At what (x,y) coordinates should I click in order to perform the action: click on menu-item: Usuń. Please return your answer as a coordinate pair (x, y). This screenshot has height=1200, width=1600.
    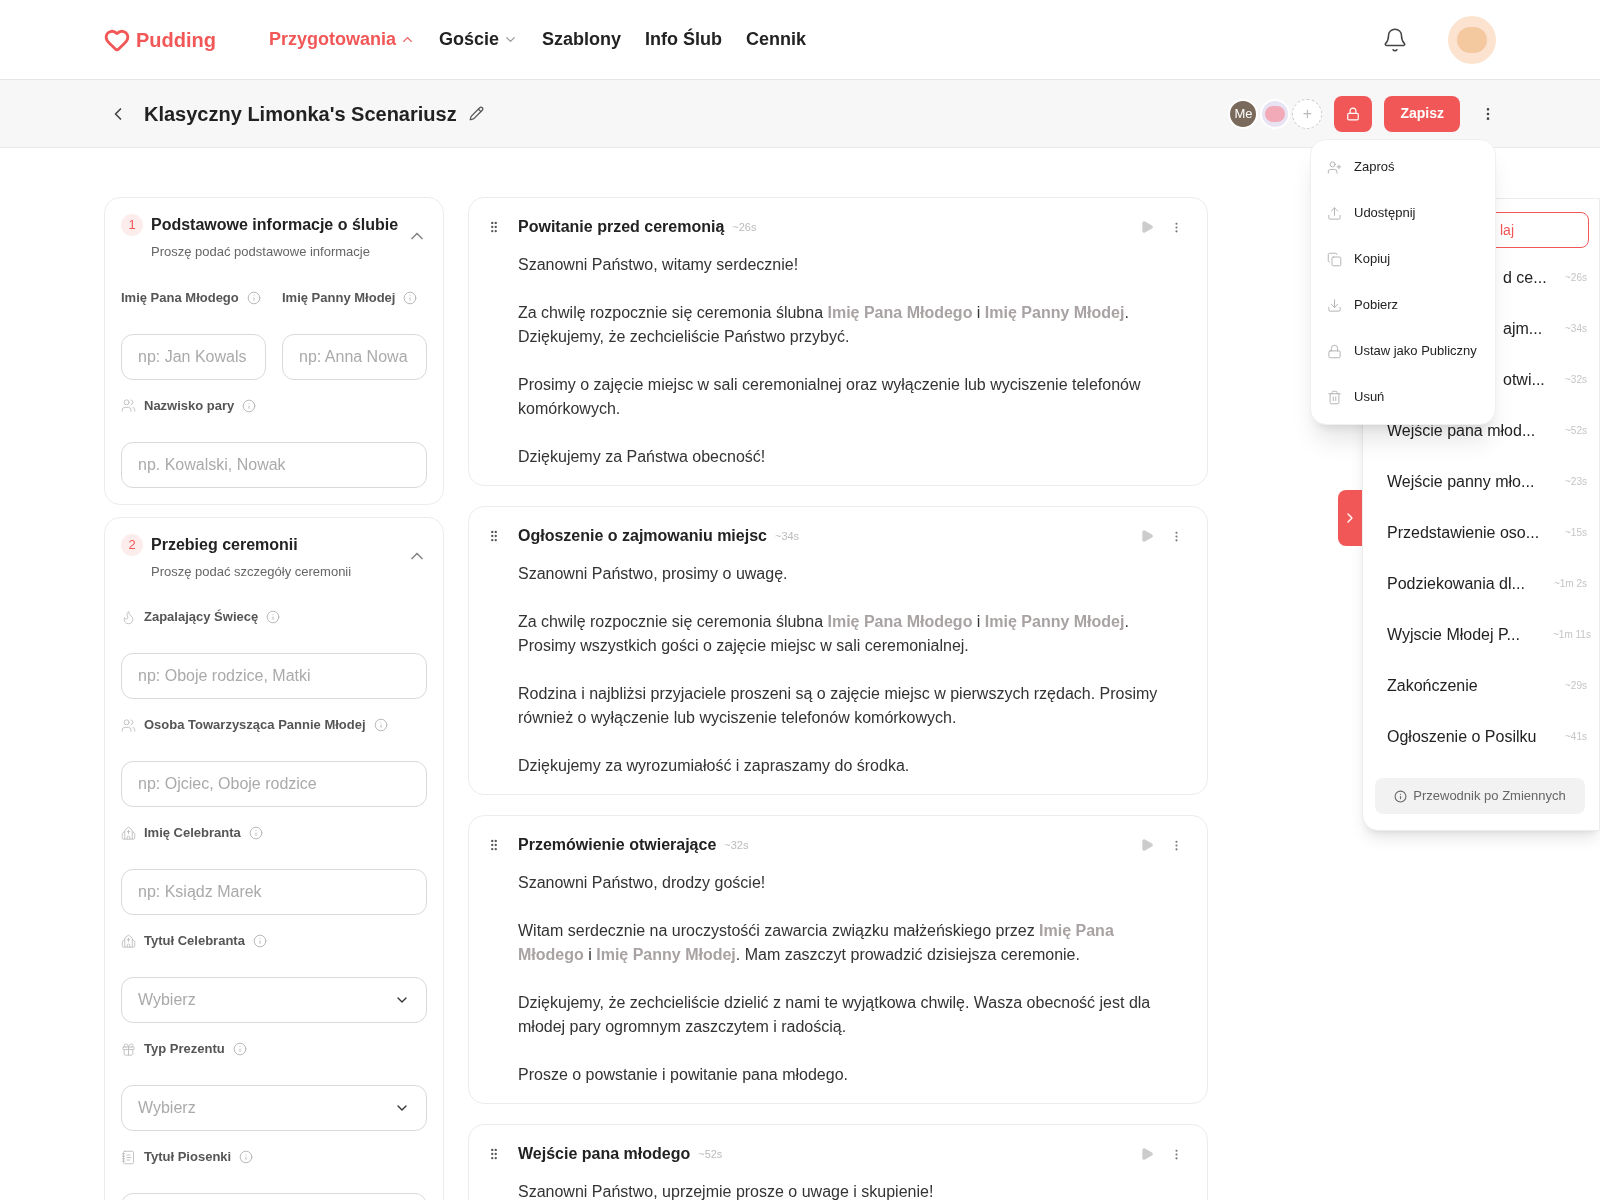
    Looking at the image, I should click on (1403, 397).